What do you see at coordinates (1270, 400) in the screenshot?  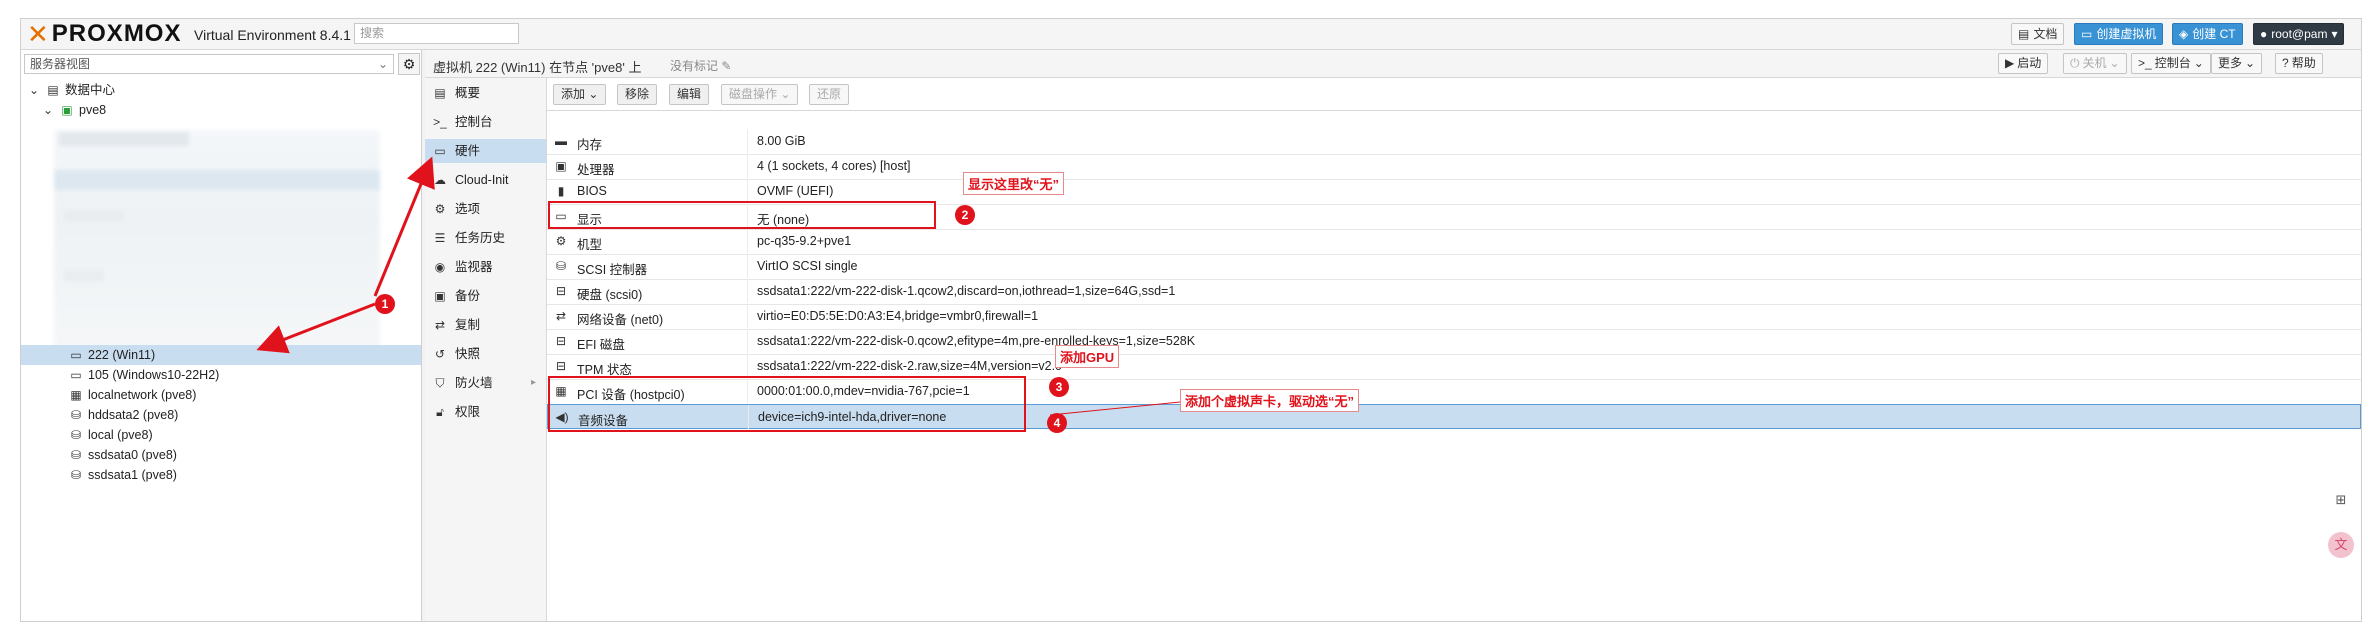 I see `annotation-audio-note: 添加个虚拟声卡，驱动选“无”` at bounding box center [1270, 400].